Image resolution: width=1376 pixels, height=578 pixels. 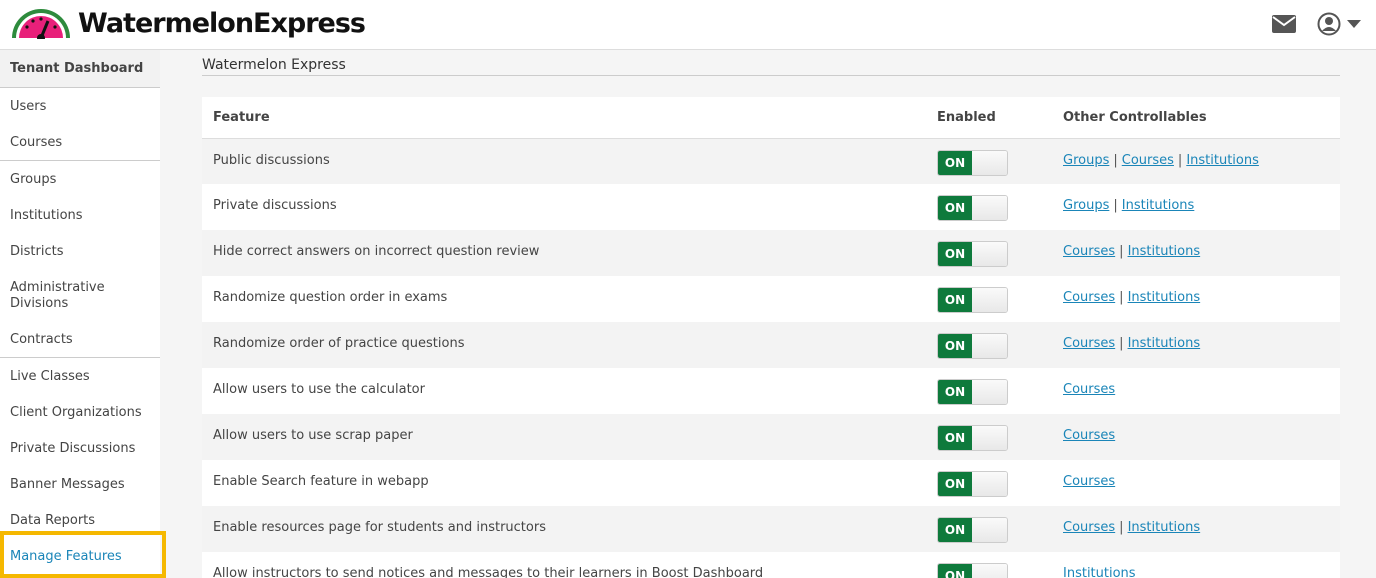 I want to click on sidebar-item-client-organizations: Client Organizations, so click(x=80, y=423).